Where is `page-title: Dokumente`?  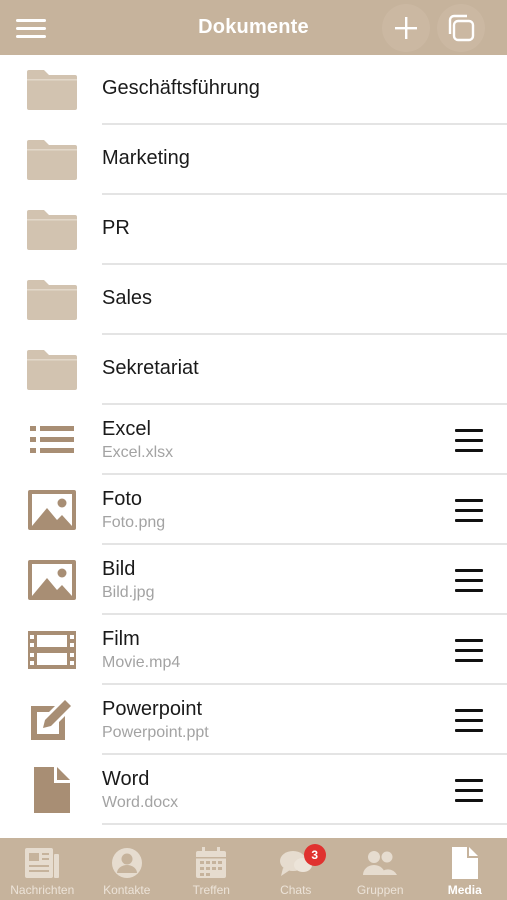
page-title: Dokumente is located at coordinates (253, 27).